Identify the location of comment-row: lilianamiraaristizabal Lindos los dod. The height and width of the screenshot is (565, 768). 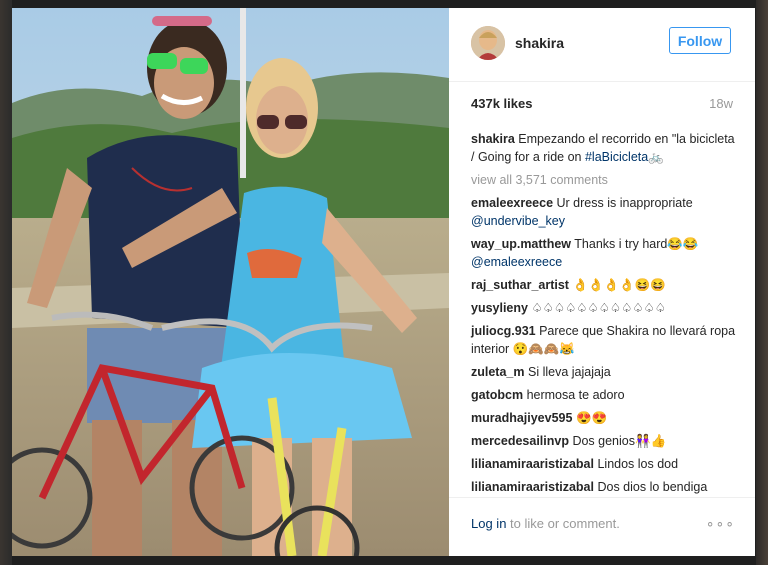
(606, 464).